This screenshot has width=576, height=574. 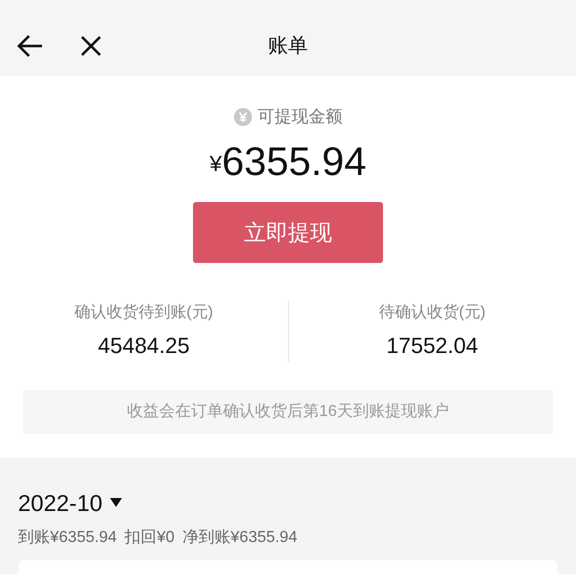 What do you see at coordinates (288, 46) in the screenshot?
I see `page-title: 账单` at bounding box center [288, 46].